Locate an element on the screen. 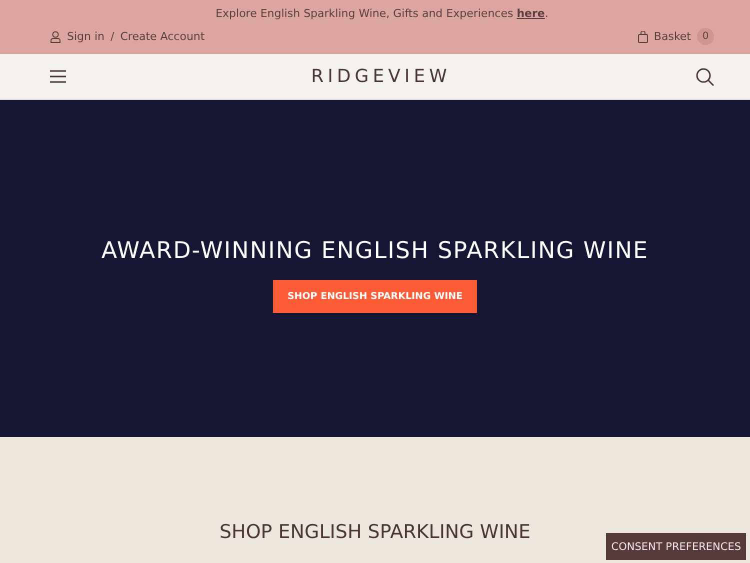  hero-title: AWARD-WINNING ENGLISH SPARKLING WINE is located at coordinates (375, 251).